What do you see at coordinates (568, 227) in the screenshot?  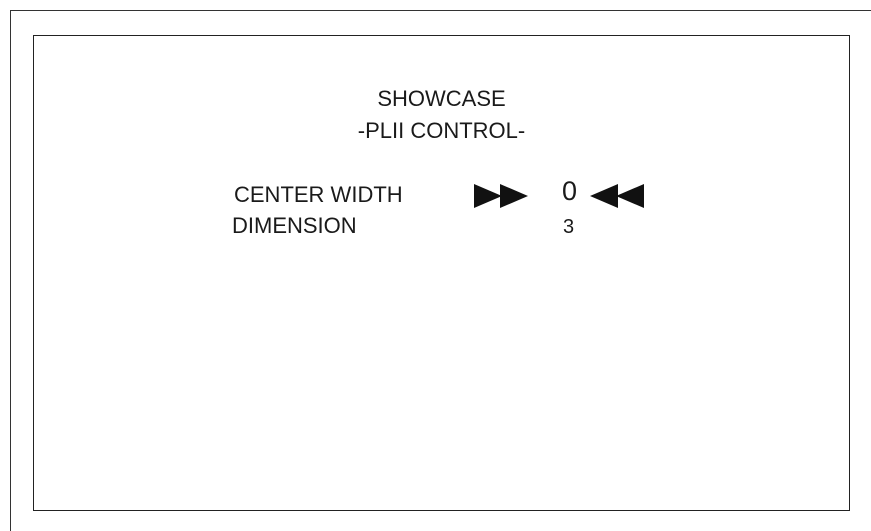 I see `dimension-value: 3` at bounding box center [568, 227].